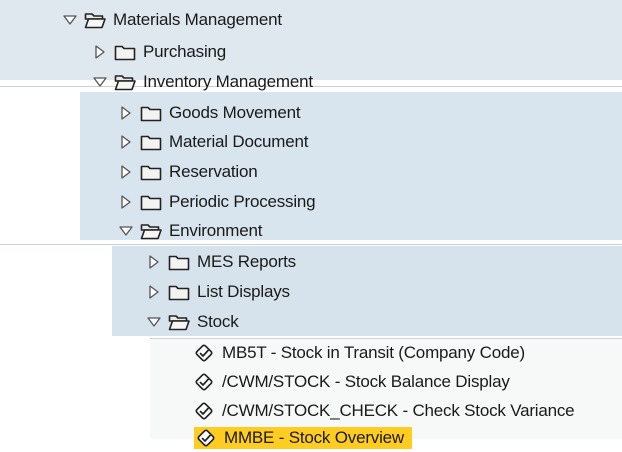 The image size is (622, 452). Describe the element at coordinates (373, 352) in the screenshot. I see `transaction-label: MB5T - Stock in Transit (Company Code)` at that location.